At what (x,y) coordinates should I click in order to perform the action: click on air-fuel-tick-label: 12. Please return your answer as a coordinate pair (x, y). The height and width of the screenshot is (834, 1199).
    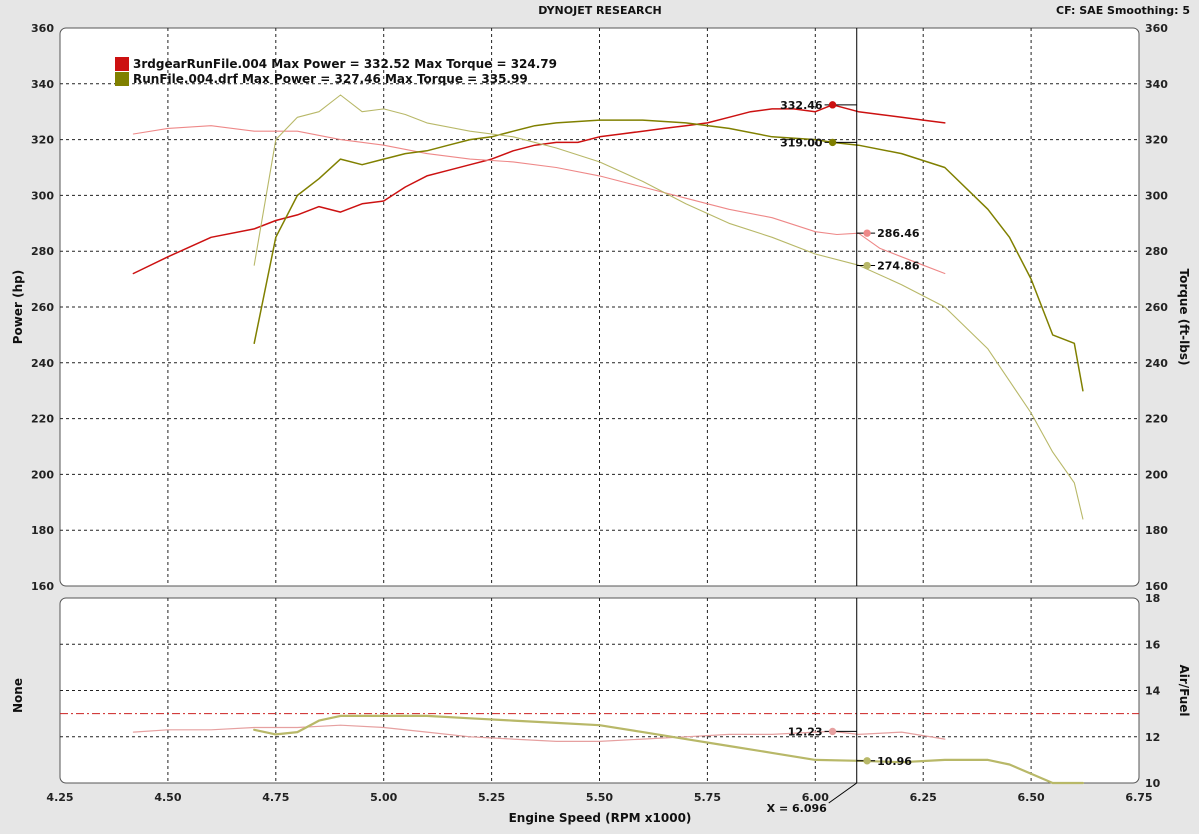
    Looking at the image, I should click on (1152, 737).